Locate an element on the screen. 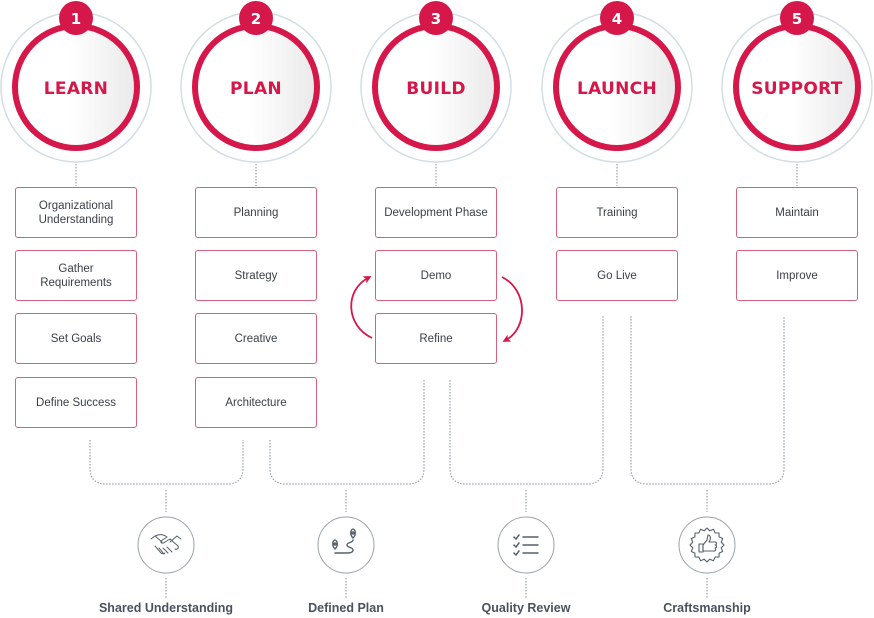  task-label: Define Success is located at coordinates (76, 402).